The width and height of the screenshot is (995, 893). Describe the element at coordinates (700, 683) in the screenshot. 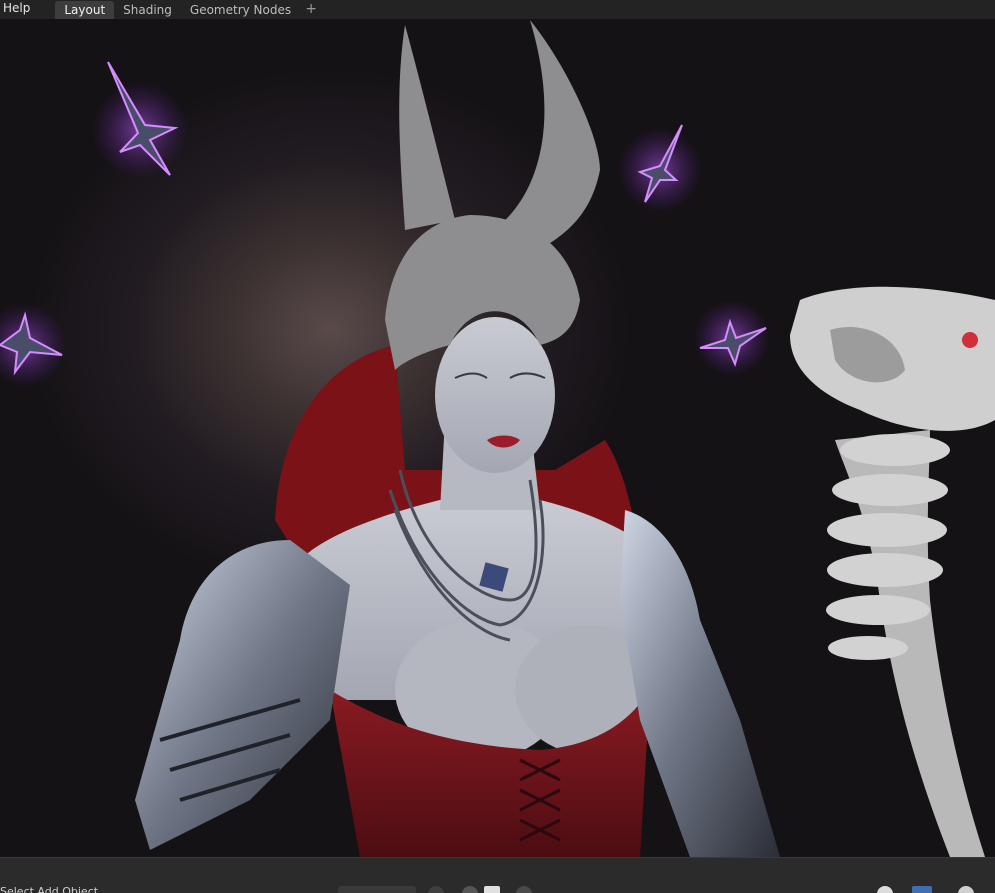

I see `armor-right-shoulder` at that location.